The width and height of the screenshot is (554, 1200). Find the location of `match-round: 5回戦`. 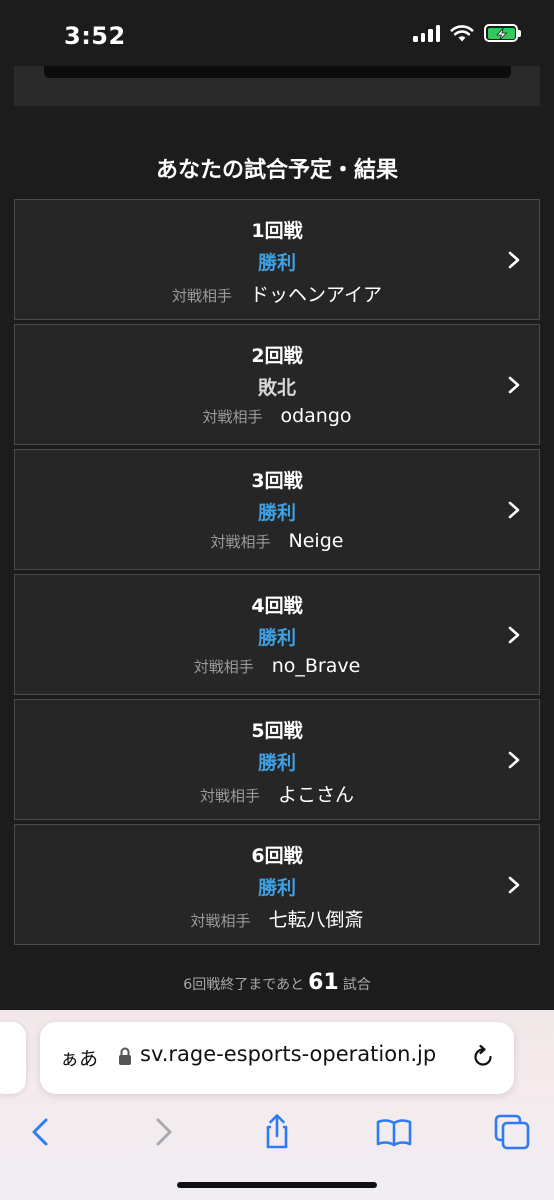

match-round: 5回戦 is located at coordinates (277, 731).